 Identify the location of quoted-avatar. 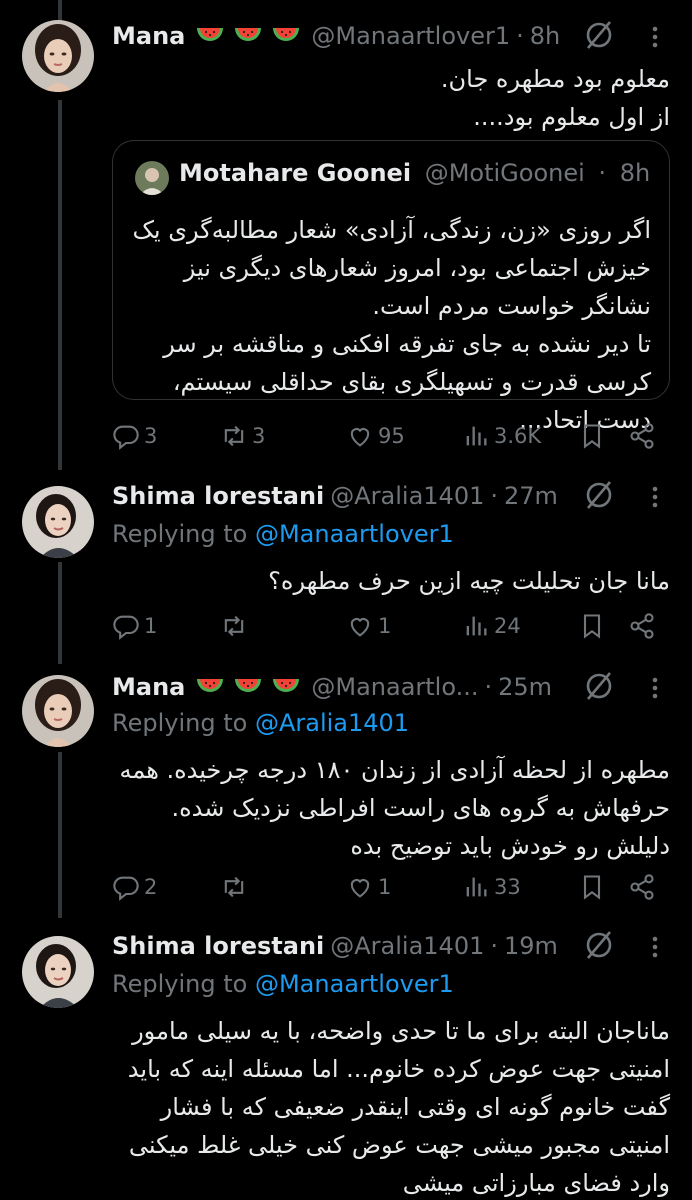
(152, 178).